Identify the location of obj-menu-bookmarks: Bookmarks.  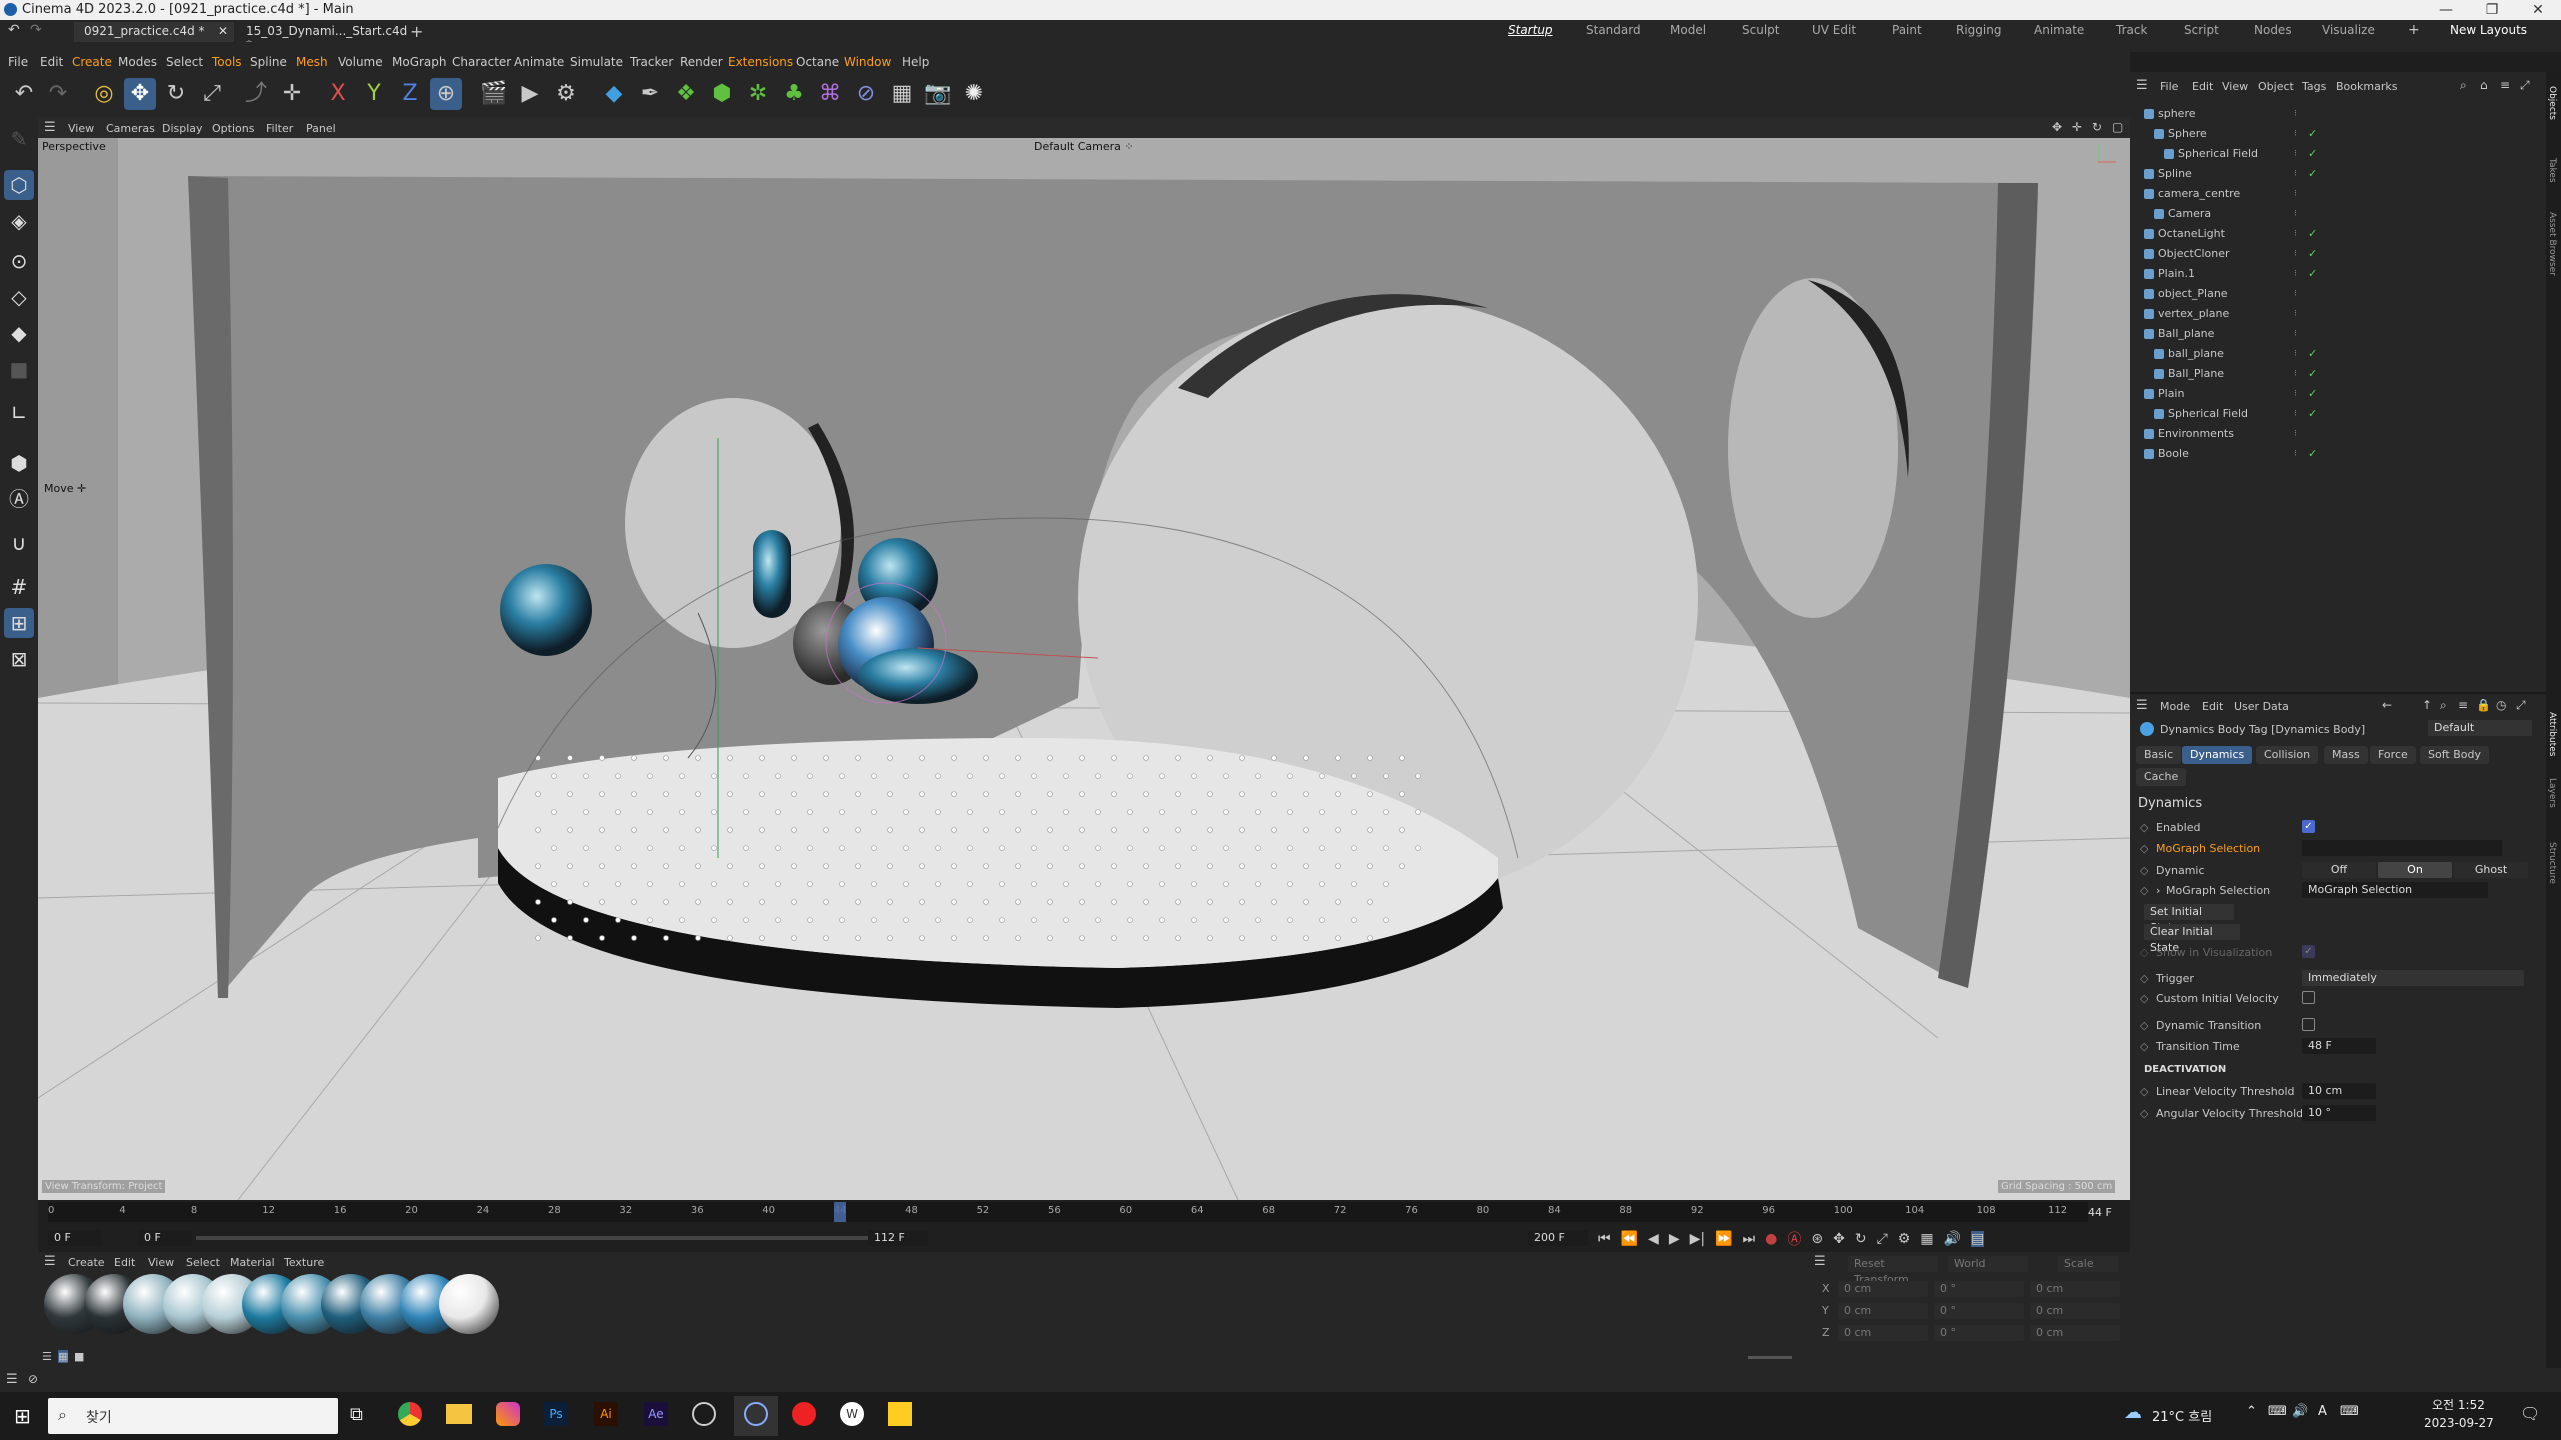
(2366, 86).